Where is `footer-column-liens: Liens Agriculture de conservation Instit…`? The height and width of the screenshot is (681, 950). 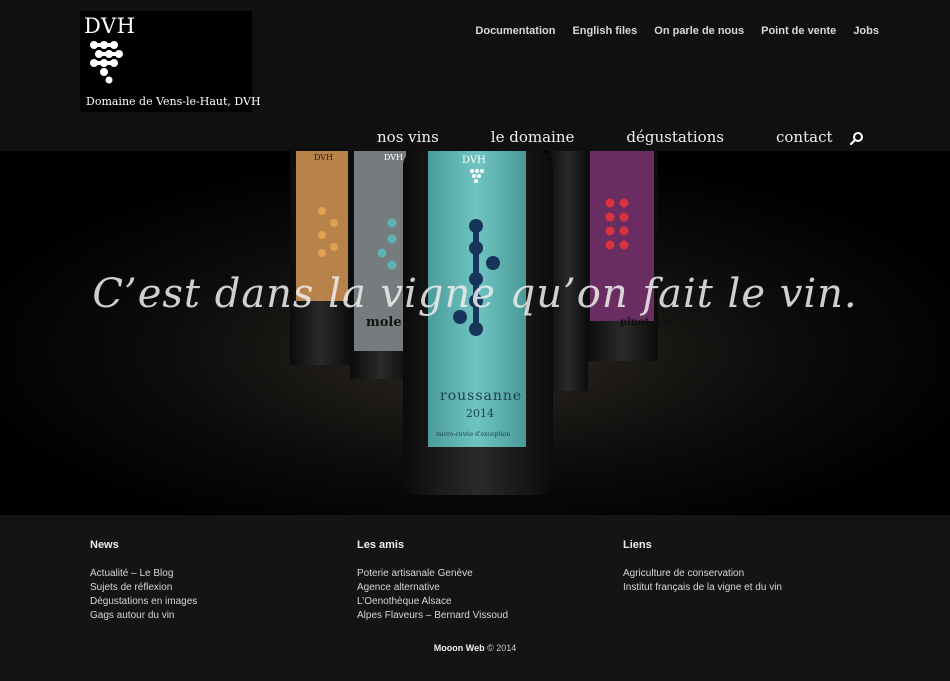
footer-column-liens: Liens Agriculture de conservation Instit… is located at coordinates (702, 567).